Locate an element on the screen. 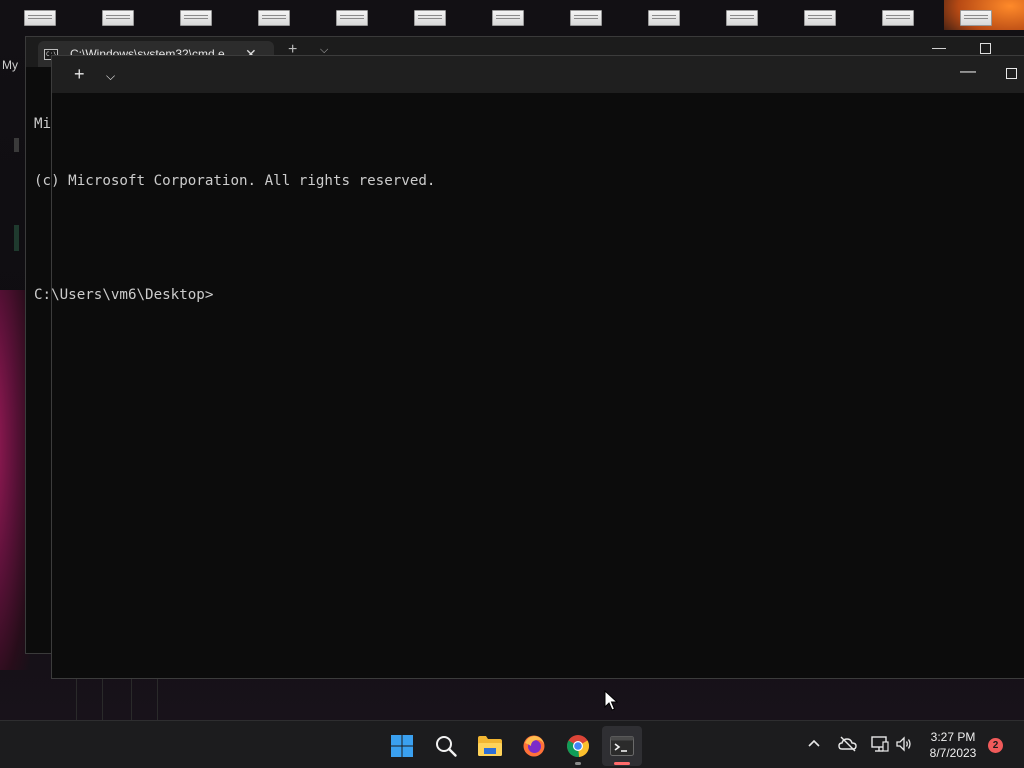 This screenshot has height=768, width=1024. desktop-icon-row is located at coordinates (512, 17).